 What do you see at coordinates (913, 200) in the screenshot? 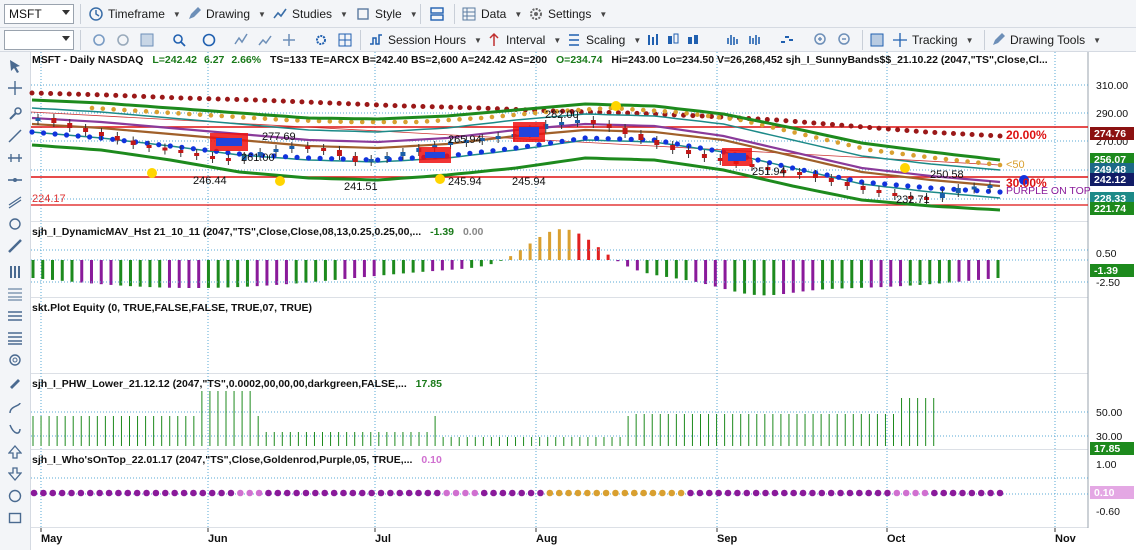
I see `price-label: 232.71` at bounding box center [913, 200].